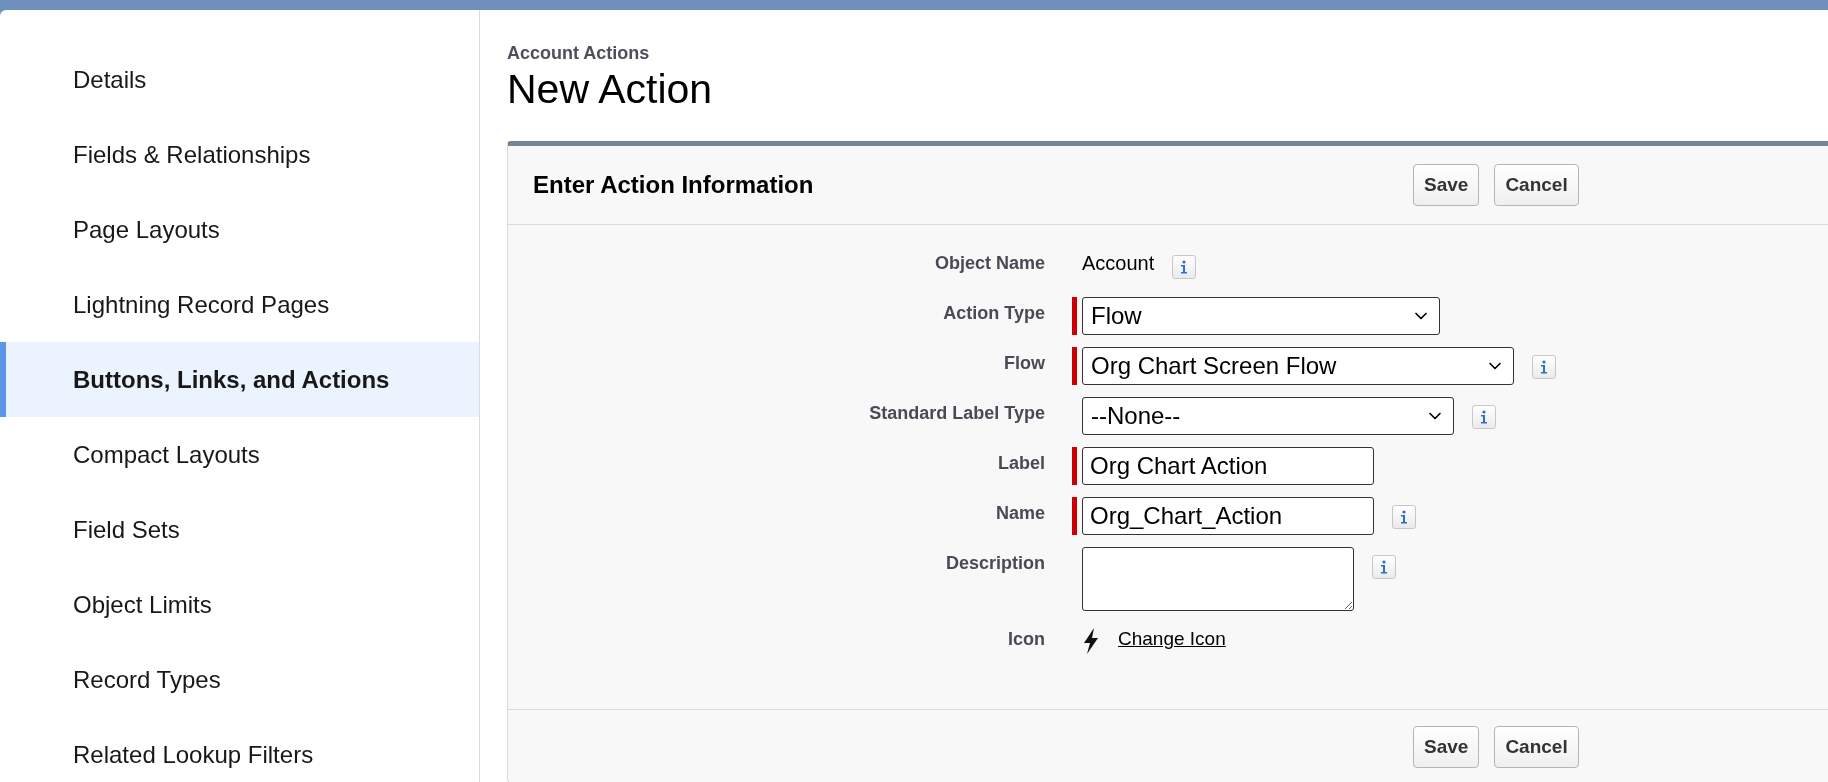 The width and height of the screenshot is (1828, 782). What do you see at coordinates (956, 413) in the screenshot?
I see `field-label: Standard Label Type` at bounding box center [956, 413].